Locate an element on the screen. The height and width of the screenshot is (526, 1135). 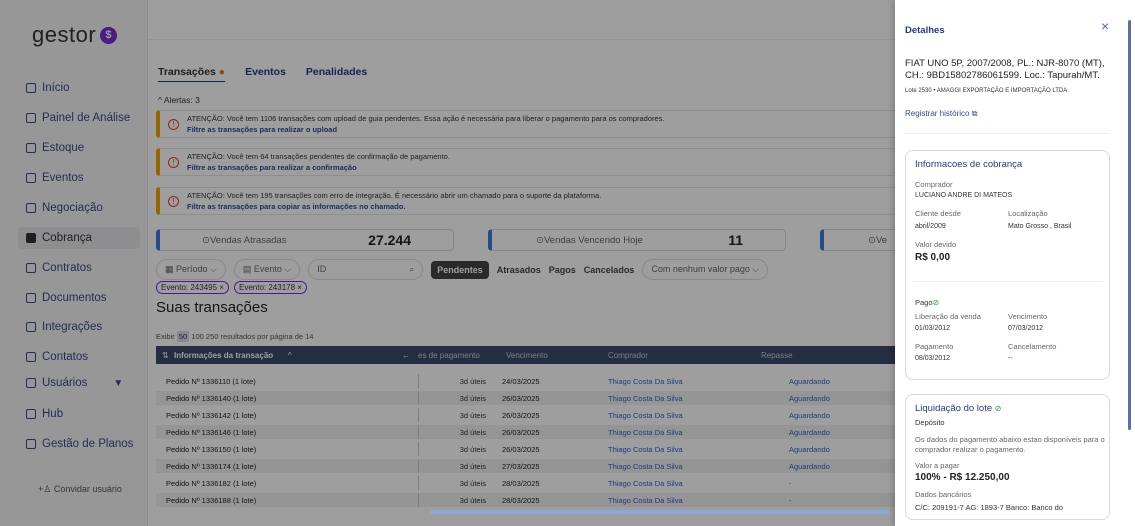
bank-details: C/C: 209191-7 AG: 1893-7 Banco: Banco do is located at coordinates (989, 507).